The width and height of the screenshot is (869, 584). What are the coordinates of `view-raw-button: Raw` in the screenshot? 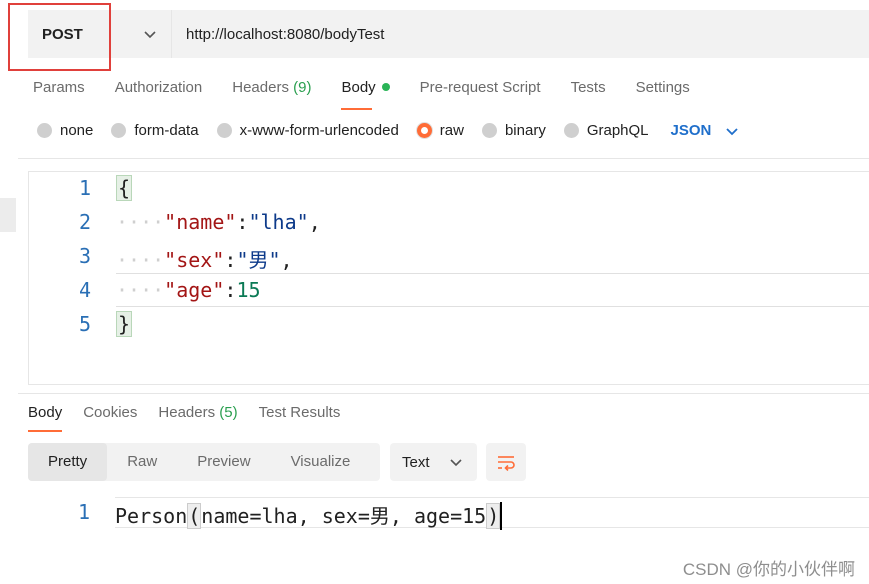 It's located at (142, 462).